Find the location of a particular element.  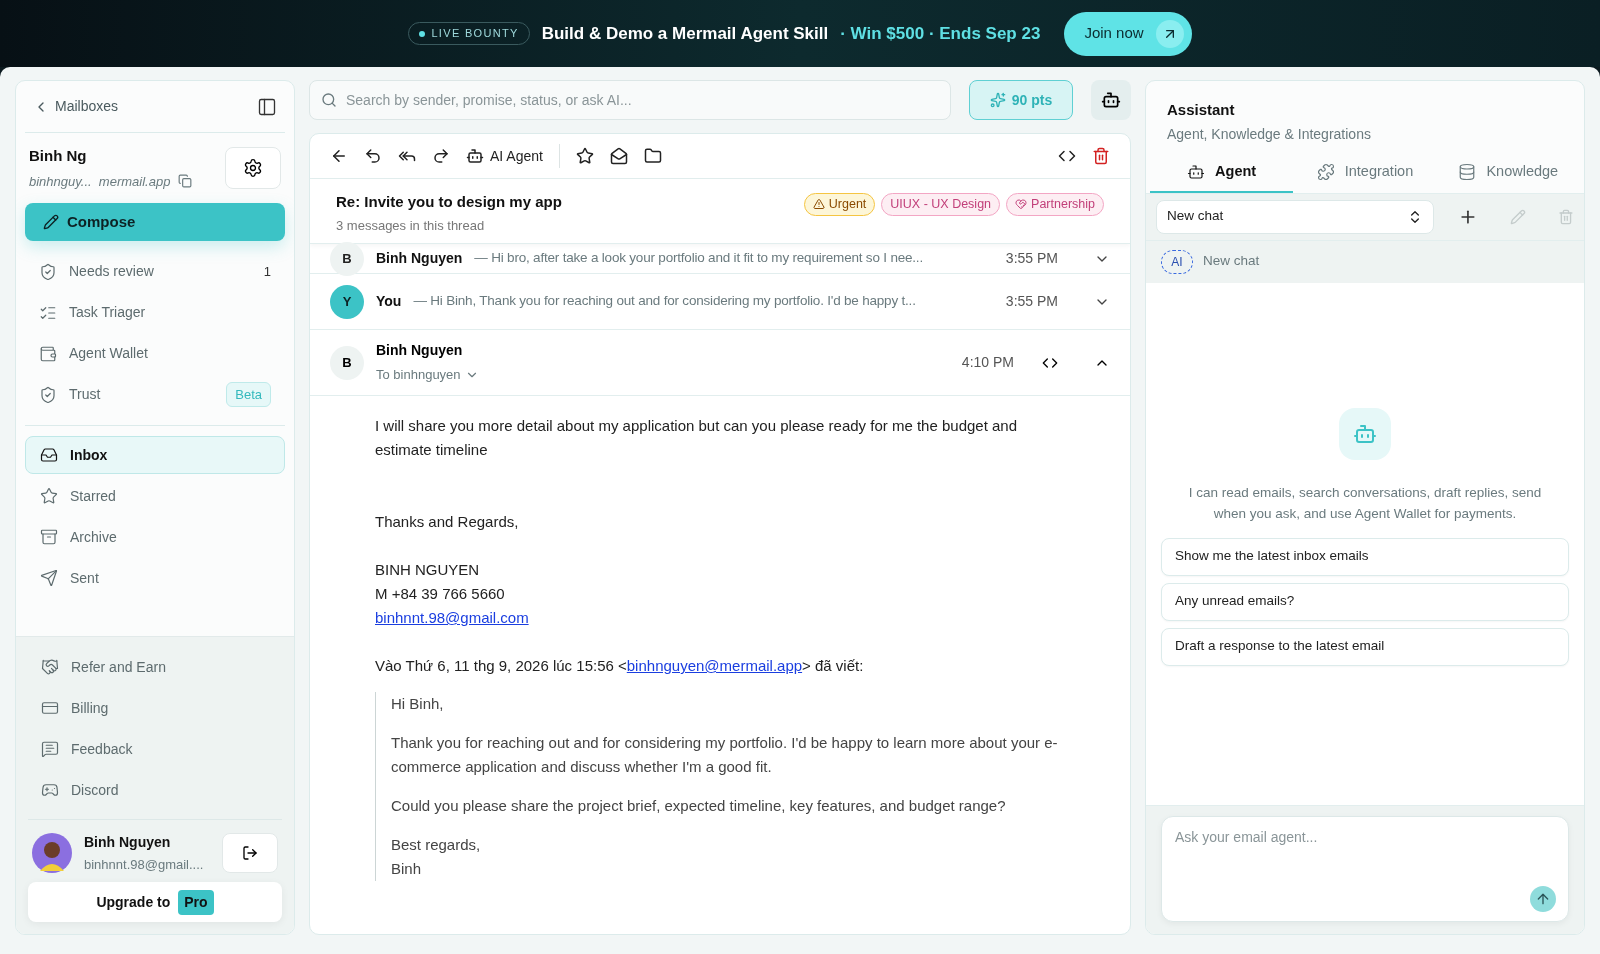

settings-icon is located at coordinates (253, 168).